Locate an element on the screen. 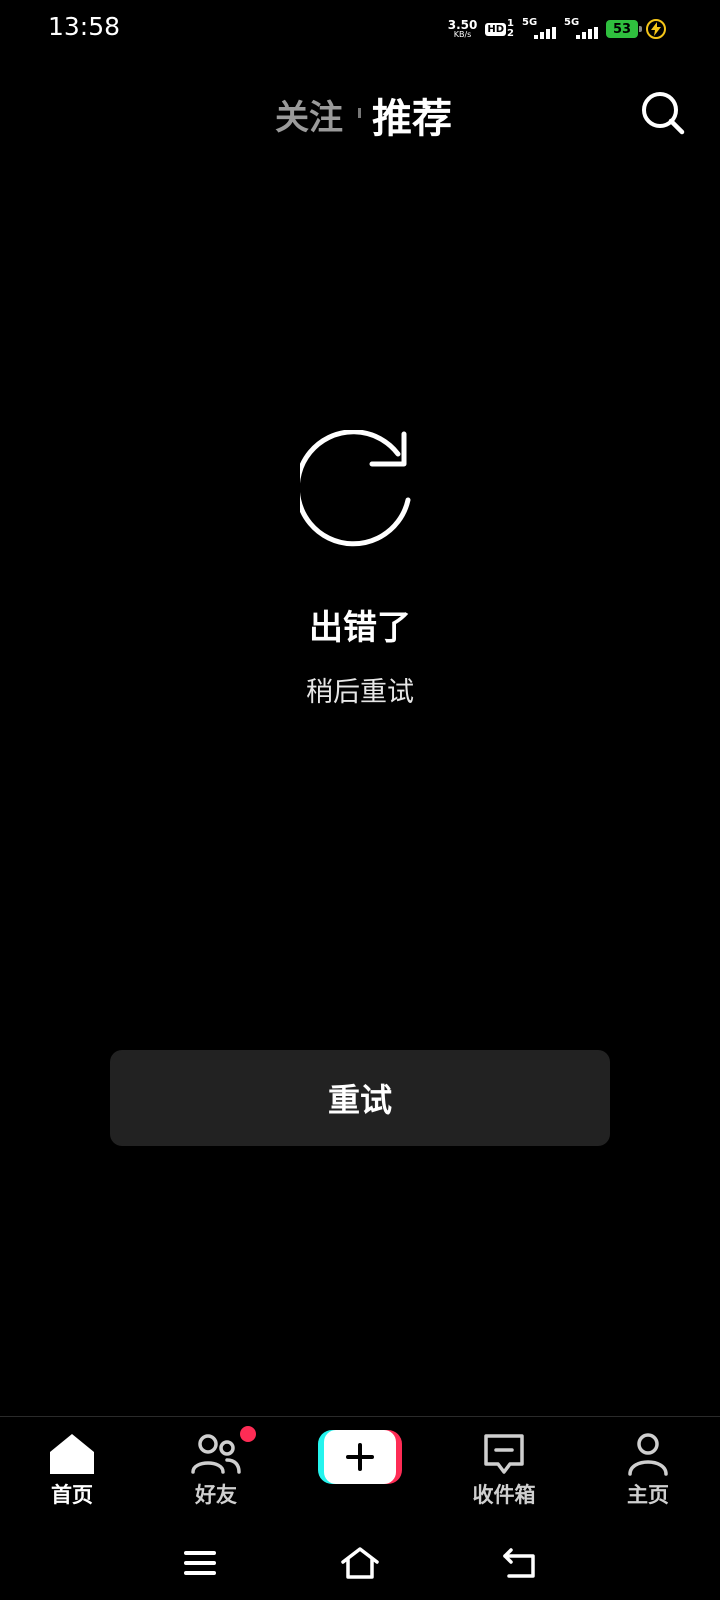 The height and width of the screenshot is (1600, 720). network-speed: 3.50 KB/s is located at coordinates (463, 29).